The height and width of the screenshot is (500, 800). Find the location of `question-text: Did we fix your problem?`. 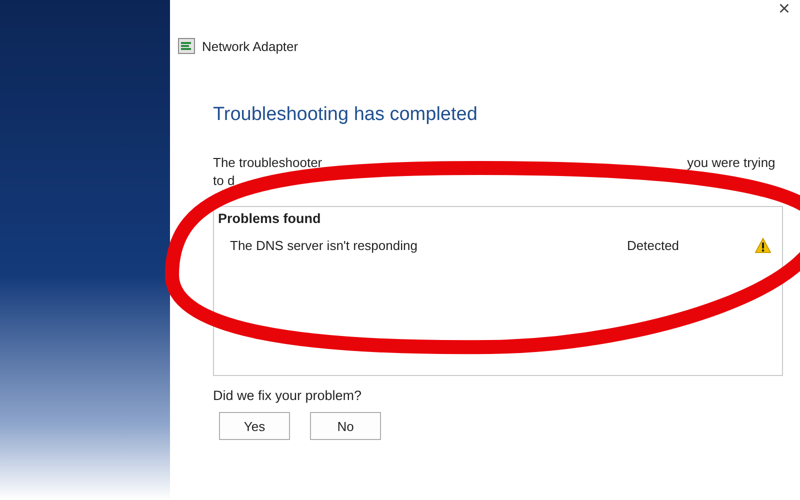

question-text: Did we fix your problem? is located at coordinates (288, 395).